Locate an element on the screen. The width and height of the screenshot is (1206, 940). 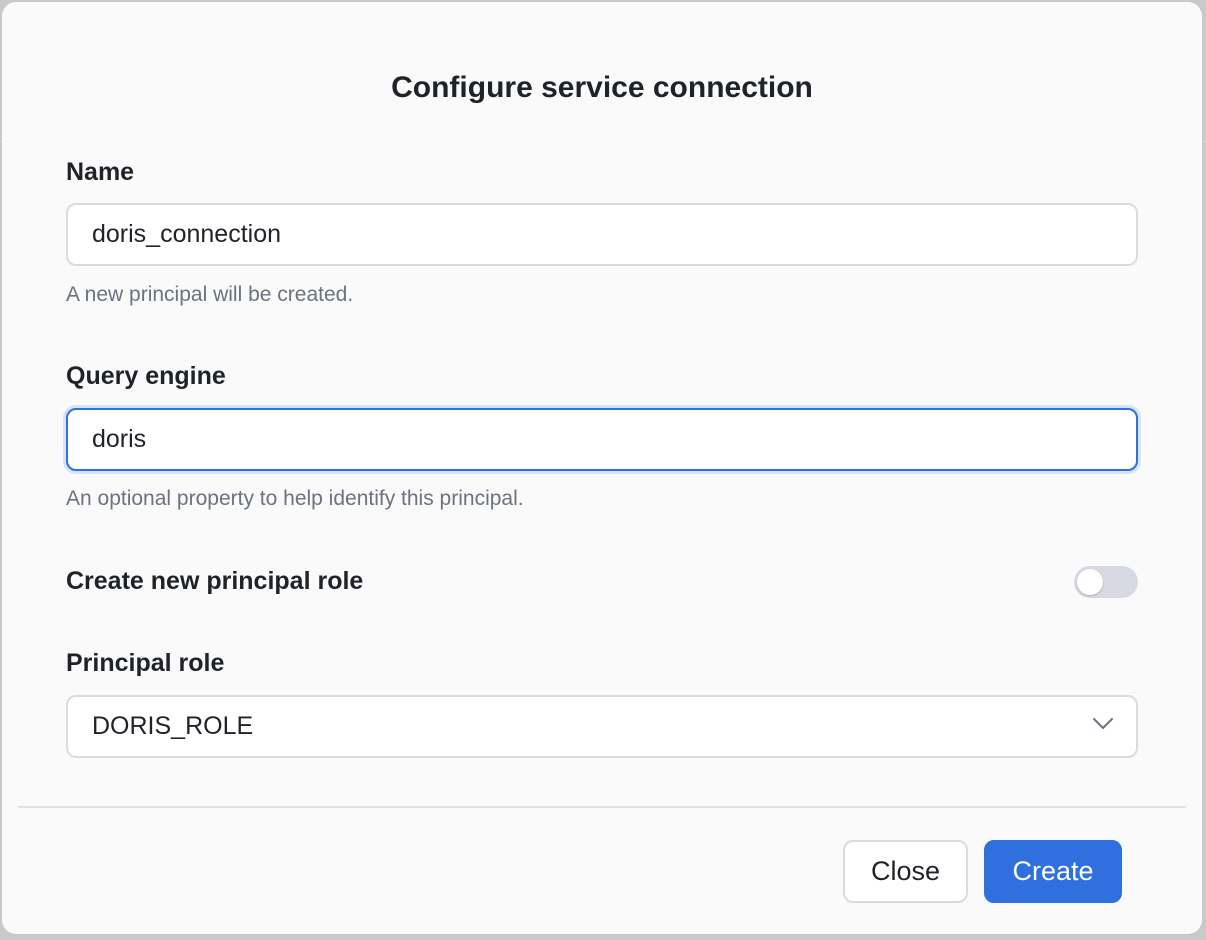
chevron-down-icon is located at coordinates (1103, 723).